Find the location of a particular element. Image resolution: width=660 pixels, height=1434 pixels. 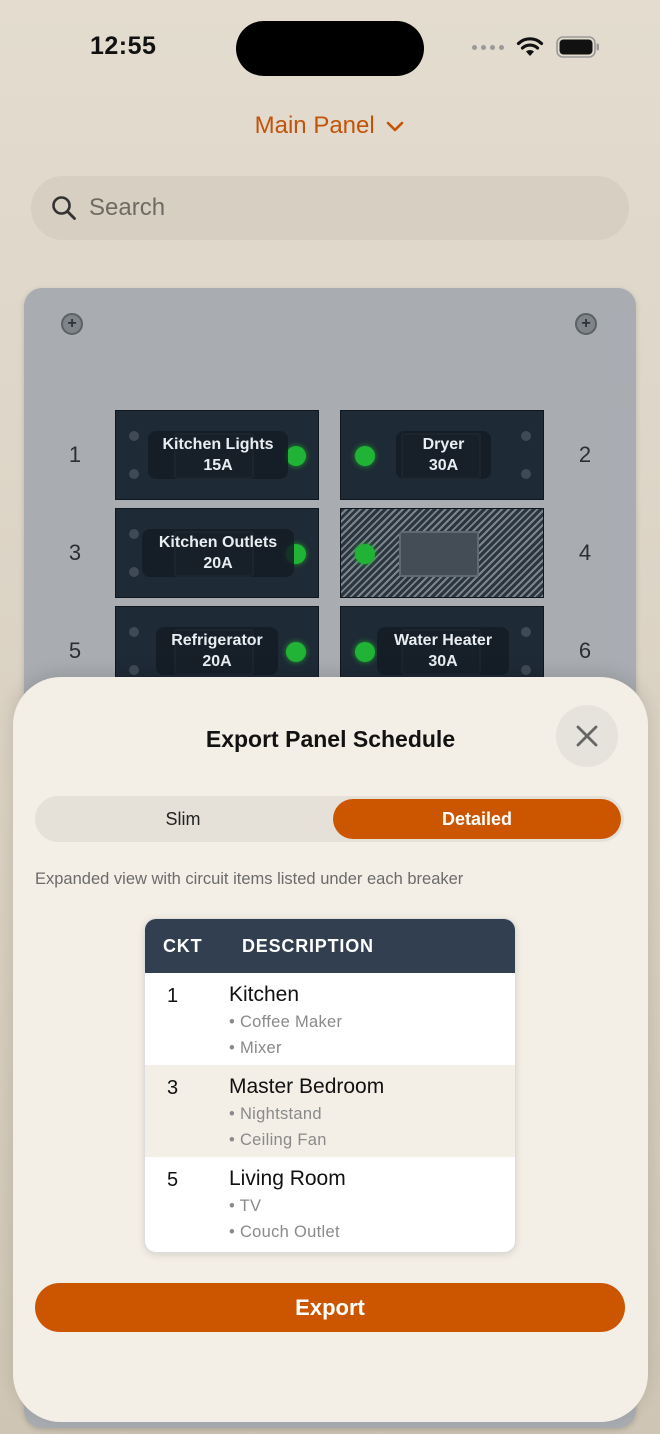

breaker-2: Dryer 30A is located at coordinates (442, 455).